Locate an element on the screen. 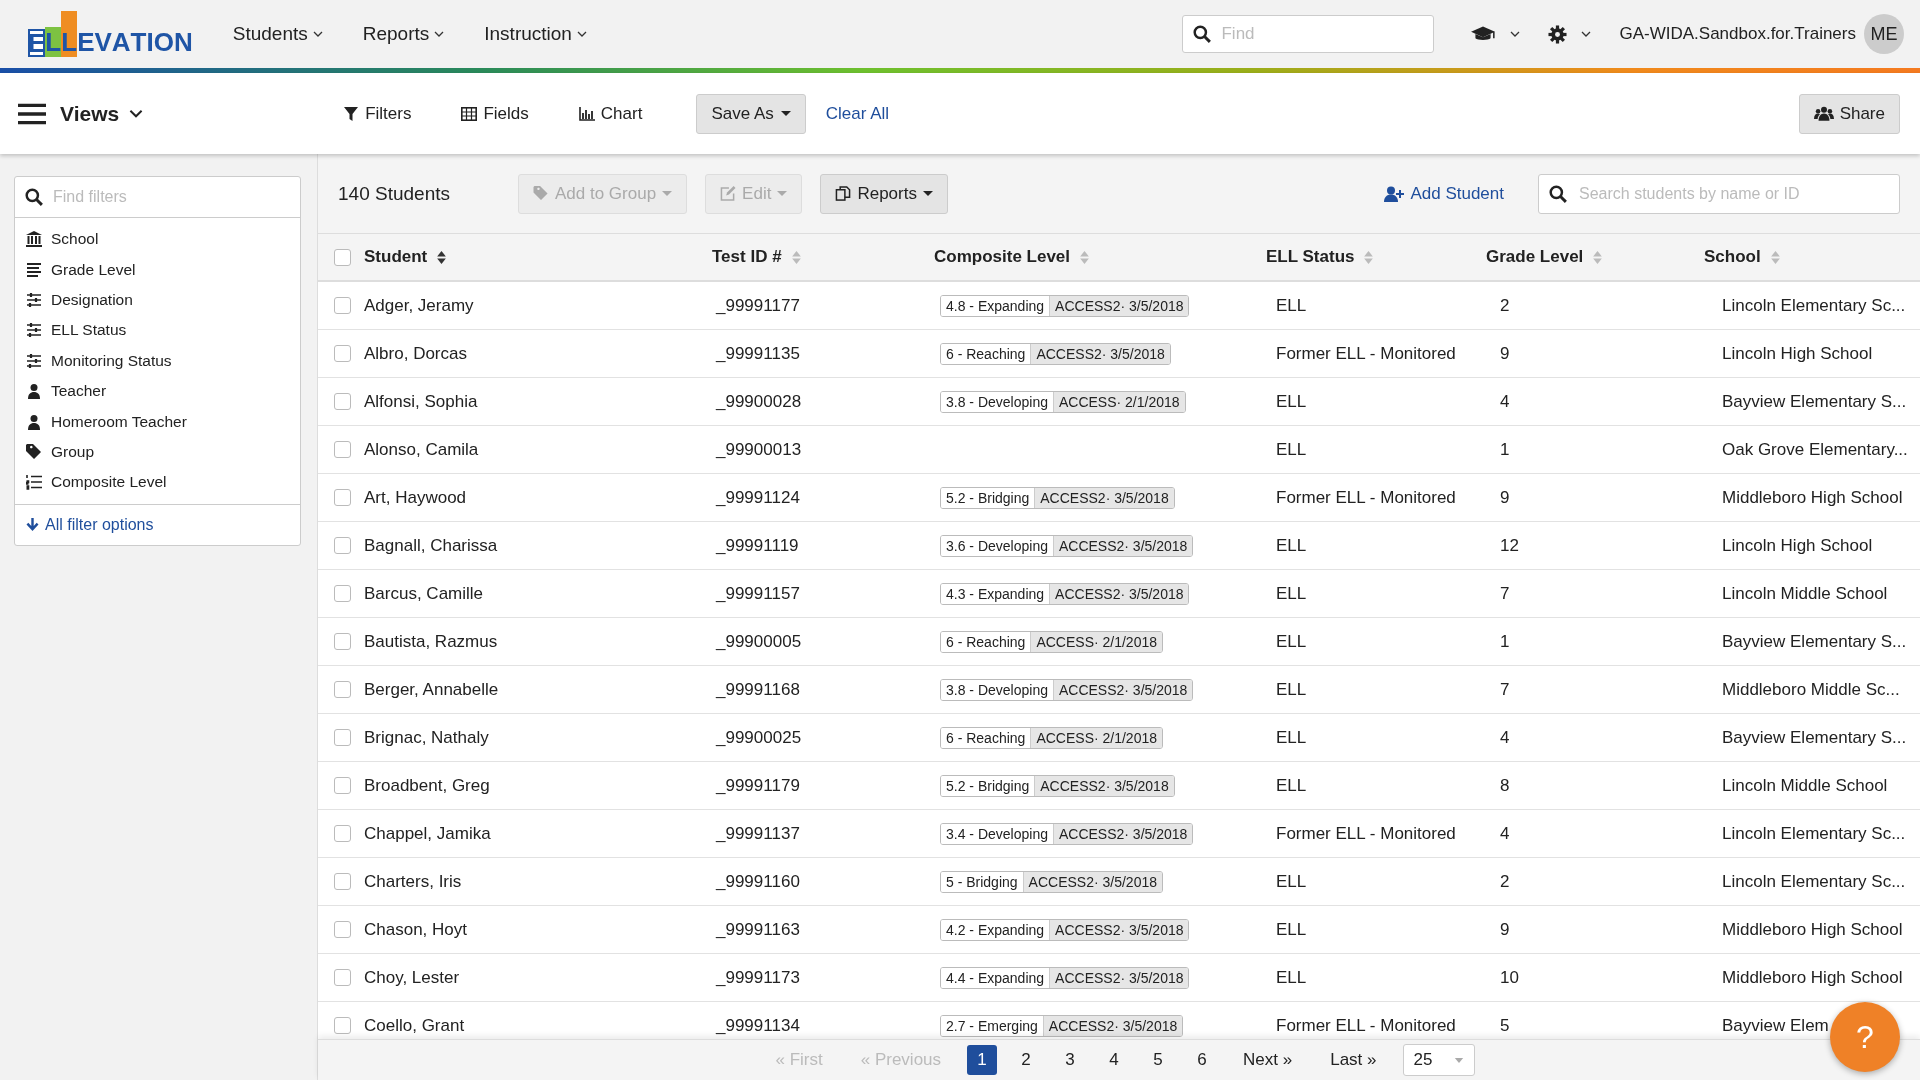 This screenshot has height=1080, width=1920. composite-level-tag: 5.2 - Bridging ACCESS2· 3/5/2018 is located at coordinates (1057, 497).